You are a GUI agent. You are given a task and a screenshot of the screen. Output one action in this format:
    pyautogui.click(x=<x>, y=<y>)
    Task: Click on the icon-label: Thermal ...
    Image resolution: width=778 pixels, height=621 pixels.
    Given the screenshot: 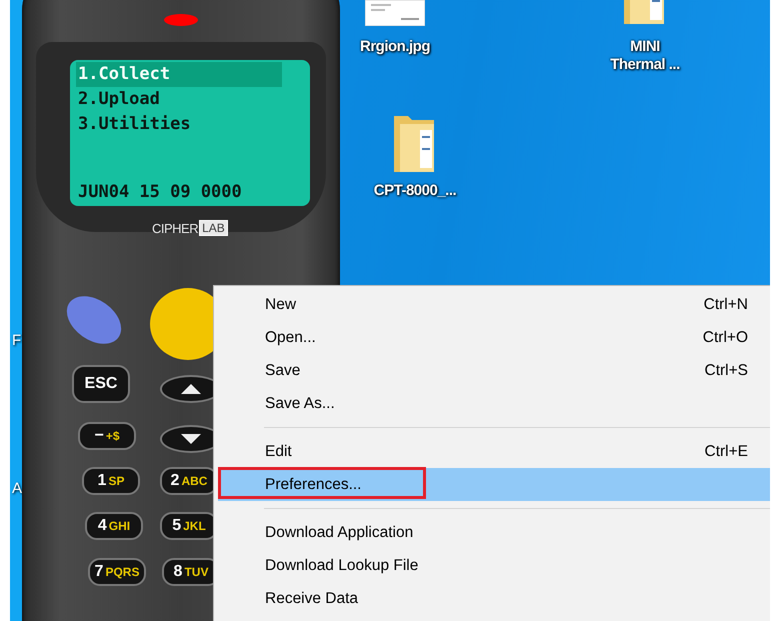 What is the action you would take?
    pyautogui.click(x=645, y=65)
    